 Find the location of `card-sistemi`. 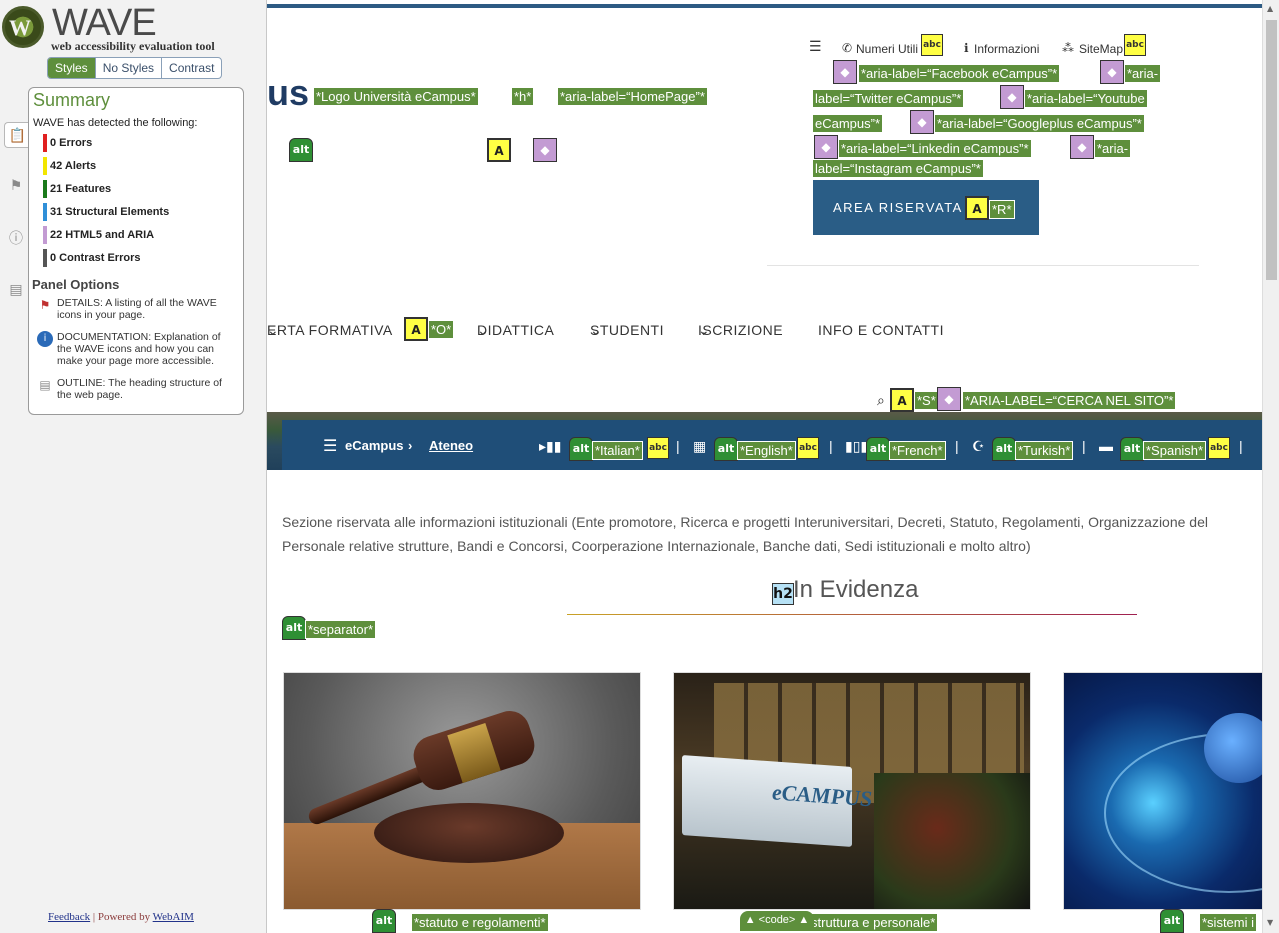

card-sistemi is located at coordinates (1163, 791).